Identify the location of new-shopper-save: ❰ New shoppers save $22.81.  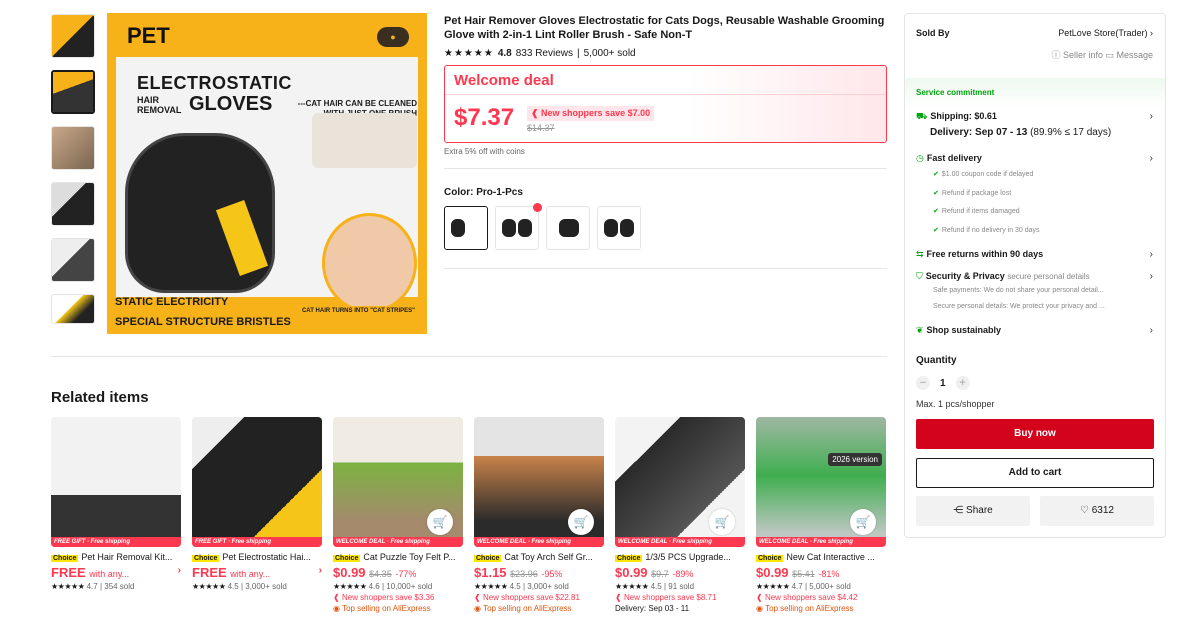
(539, 597).